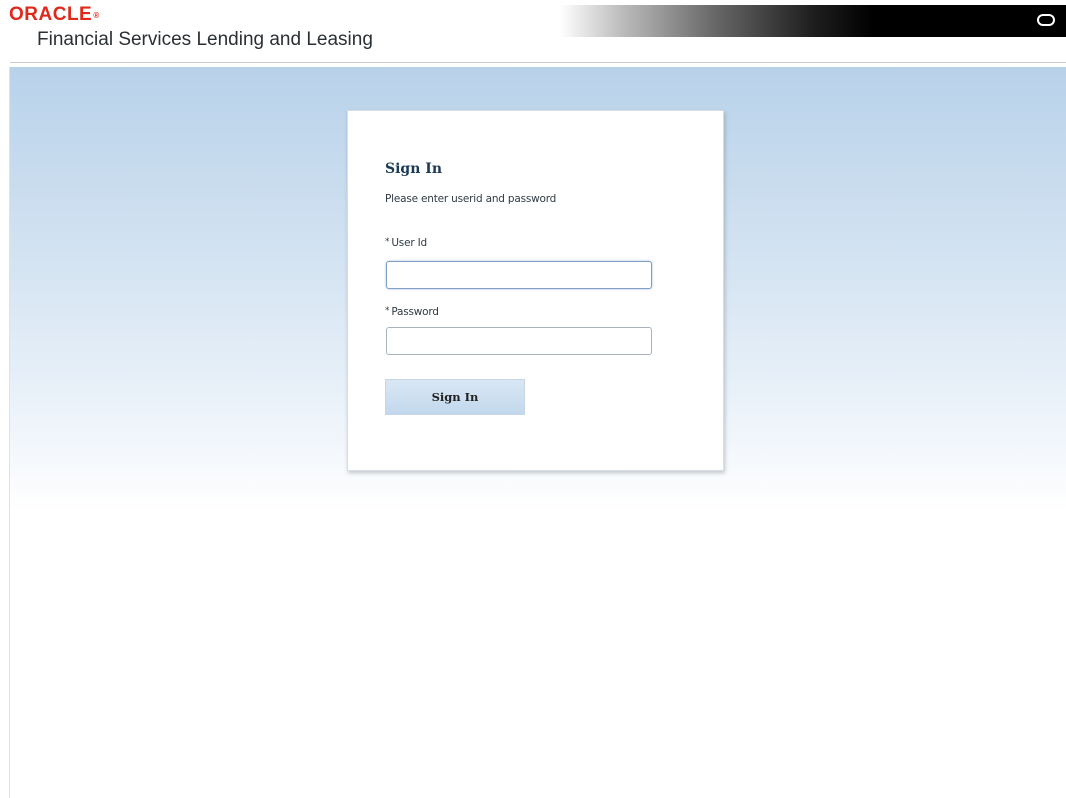  What do you see at coordinates (415, 312) in the screenshot?
I see `password-label-text: Password` at bounding box center [415, 312].